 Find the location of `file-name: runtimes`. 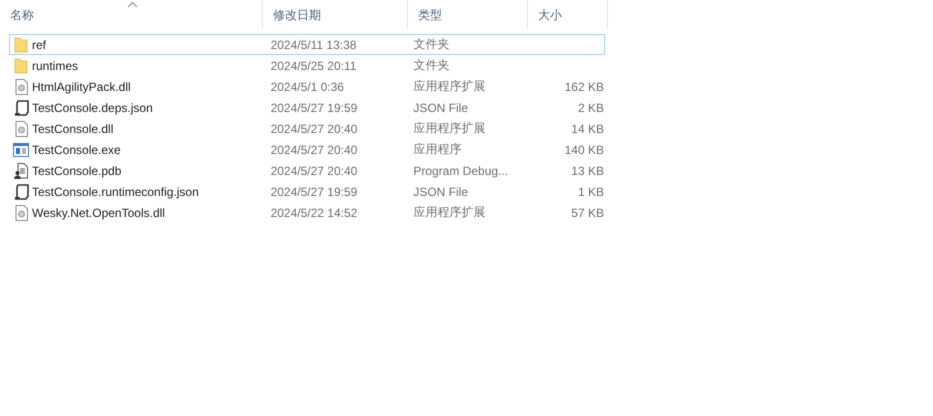

file-name: runtimes is located at coordinates (55, 65).